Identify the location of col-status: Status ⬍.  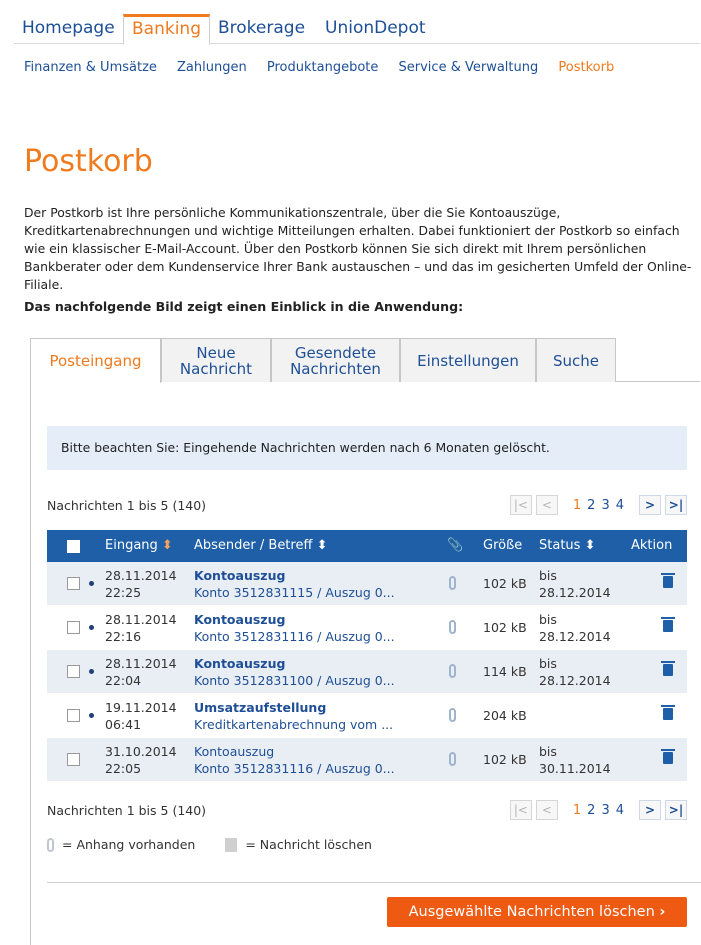
(567, 546).